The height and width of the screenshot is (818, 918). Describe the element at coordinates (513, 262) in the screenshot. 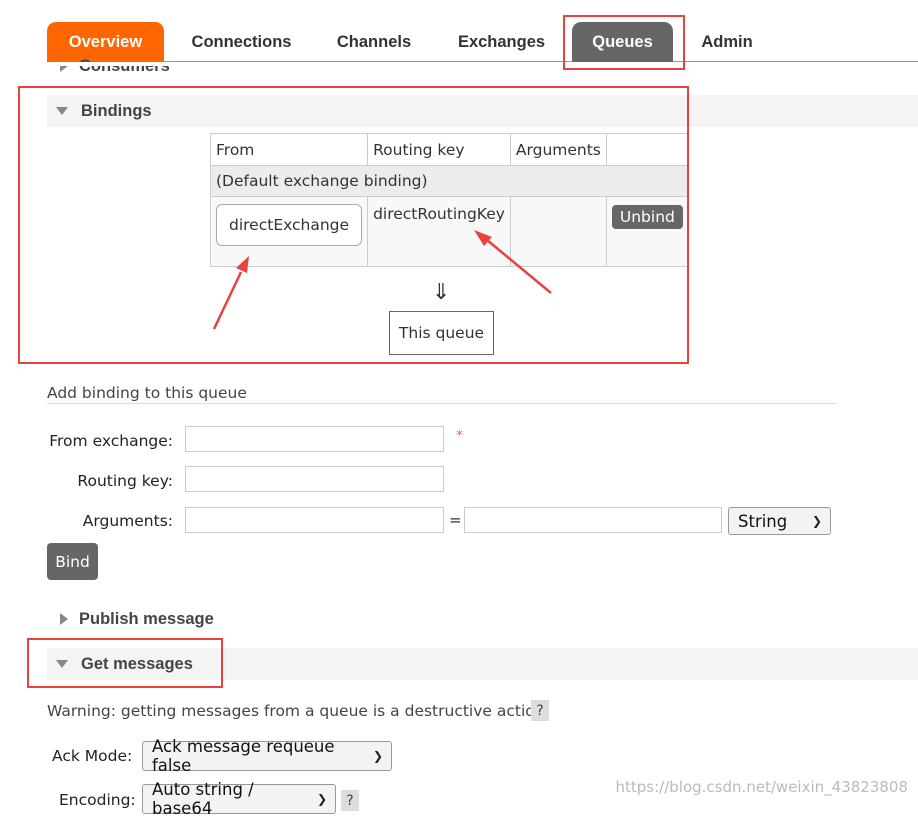

I see `arrow-to-routing-key` at that location.